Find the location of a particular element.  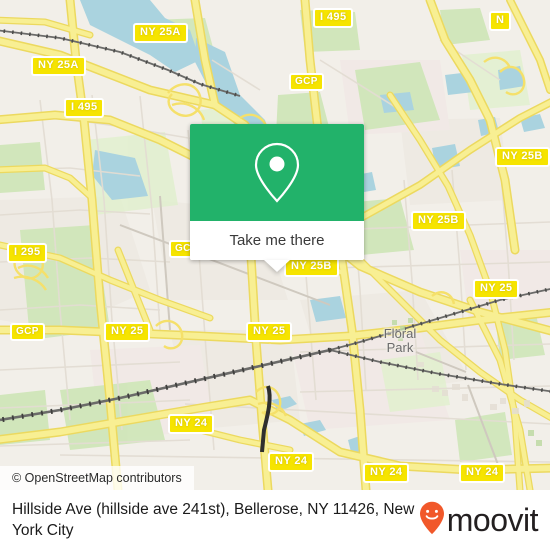

map-pin-icon is located at coordinates (277, 173).